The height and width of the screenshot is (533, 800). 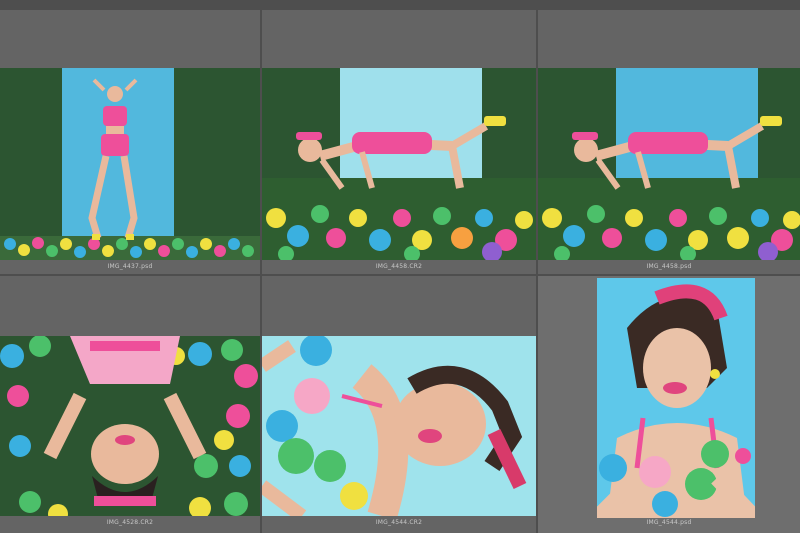 What do you see at coordinates (669, 522) in the screenshot?
I see `thumbnail-filename: IMG_4544.psd` at bounding box center [669, 522].